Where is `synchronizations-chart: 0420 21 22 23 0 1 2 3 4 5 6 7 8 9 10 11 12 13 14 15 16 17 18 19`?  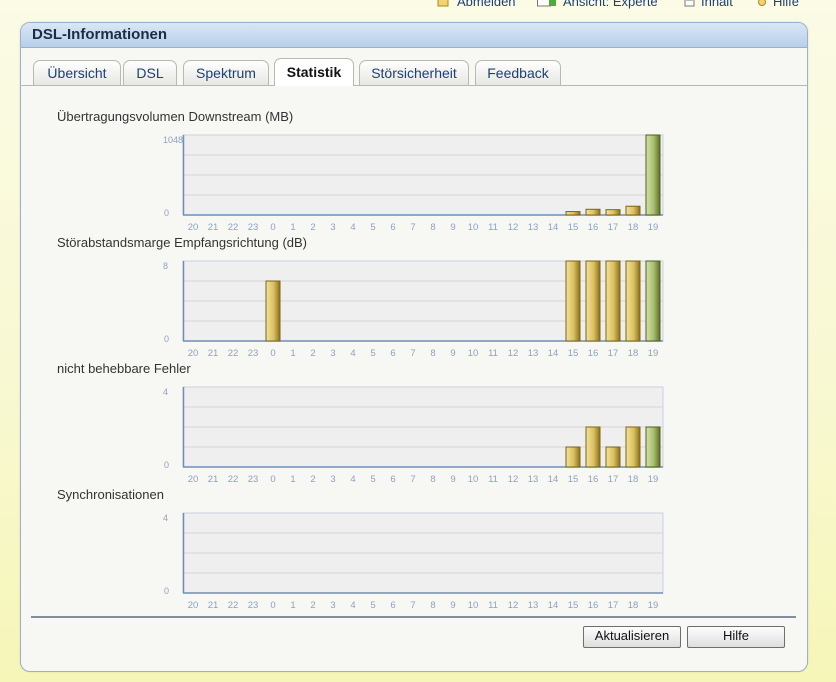
synchronizations-chart: 0420 21 22 23 0 1 2 3 4 5 6 7 8 9 10 11 12 13 14 15 16 17 18 19 is located at coordinates (413, 561).